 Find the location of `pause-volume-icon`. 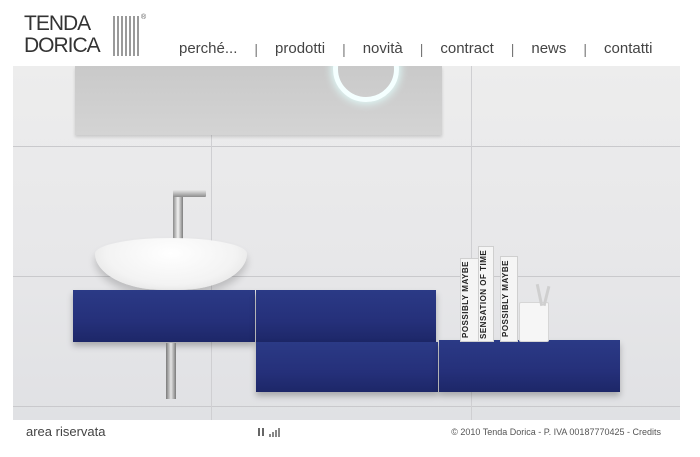

pause-volume-icon is located at coordinates (271, 432).